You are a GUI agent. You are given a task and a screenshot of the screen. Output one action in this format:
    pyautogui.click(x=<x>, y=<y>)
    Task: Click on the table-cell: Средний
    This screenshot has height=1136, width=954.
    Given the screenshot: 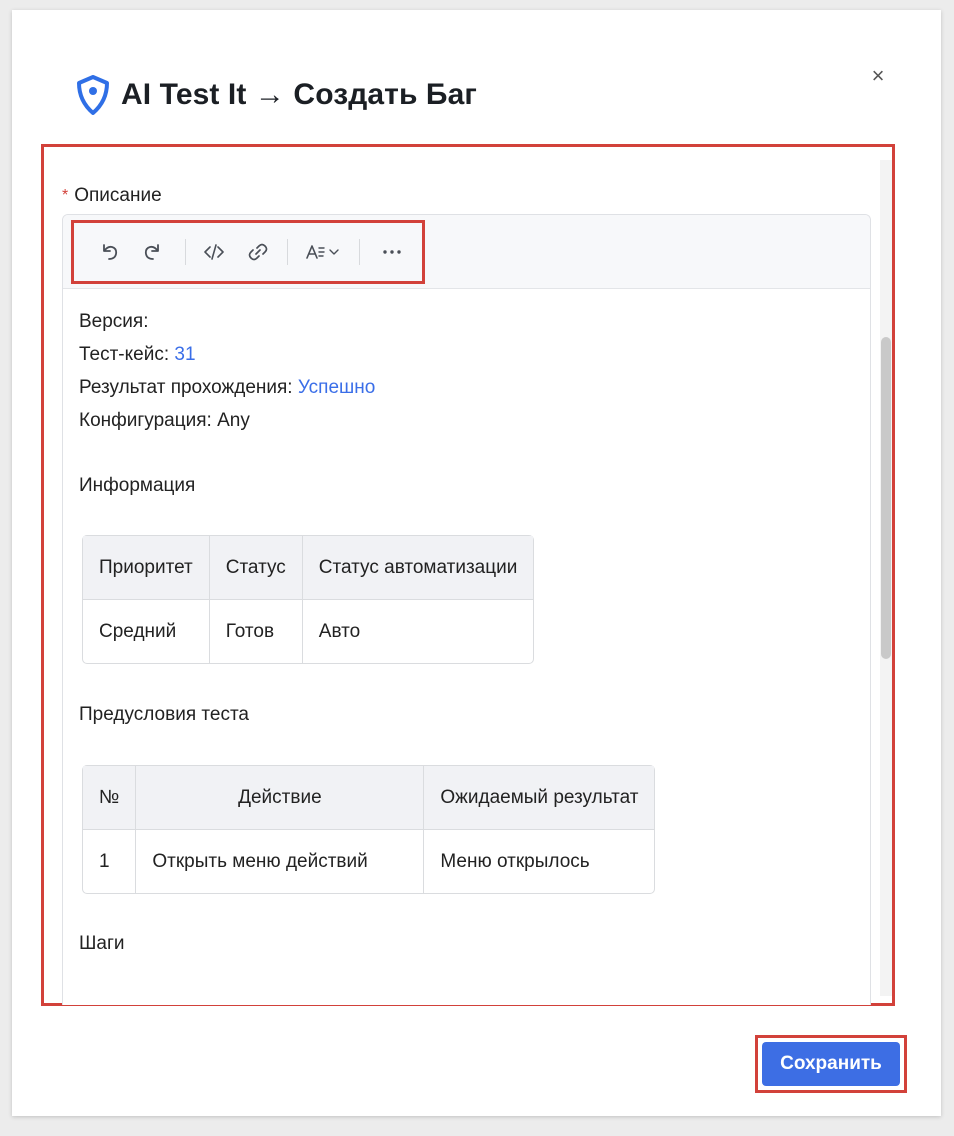 What is the action you would take?
    pyautogui.click(x=146, y=631)
    